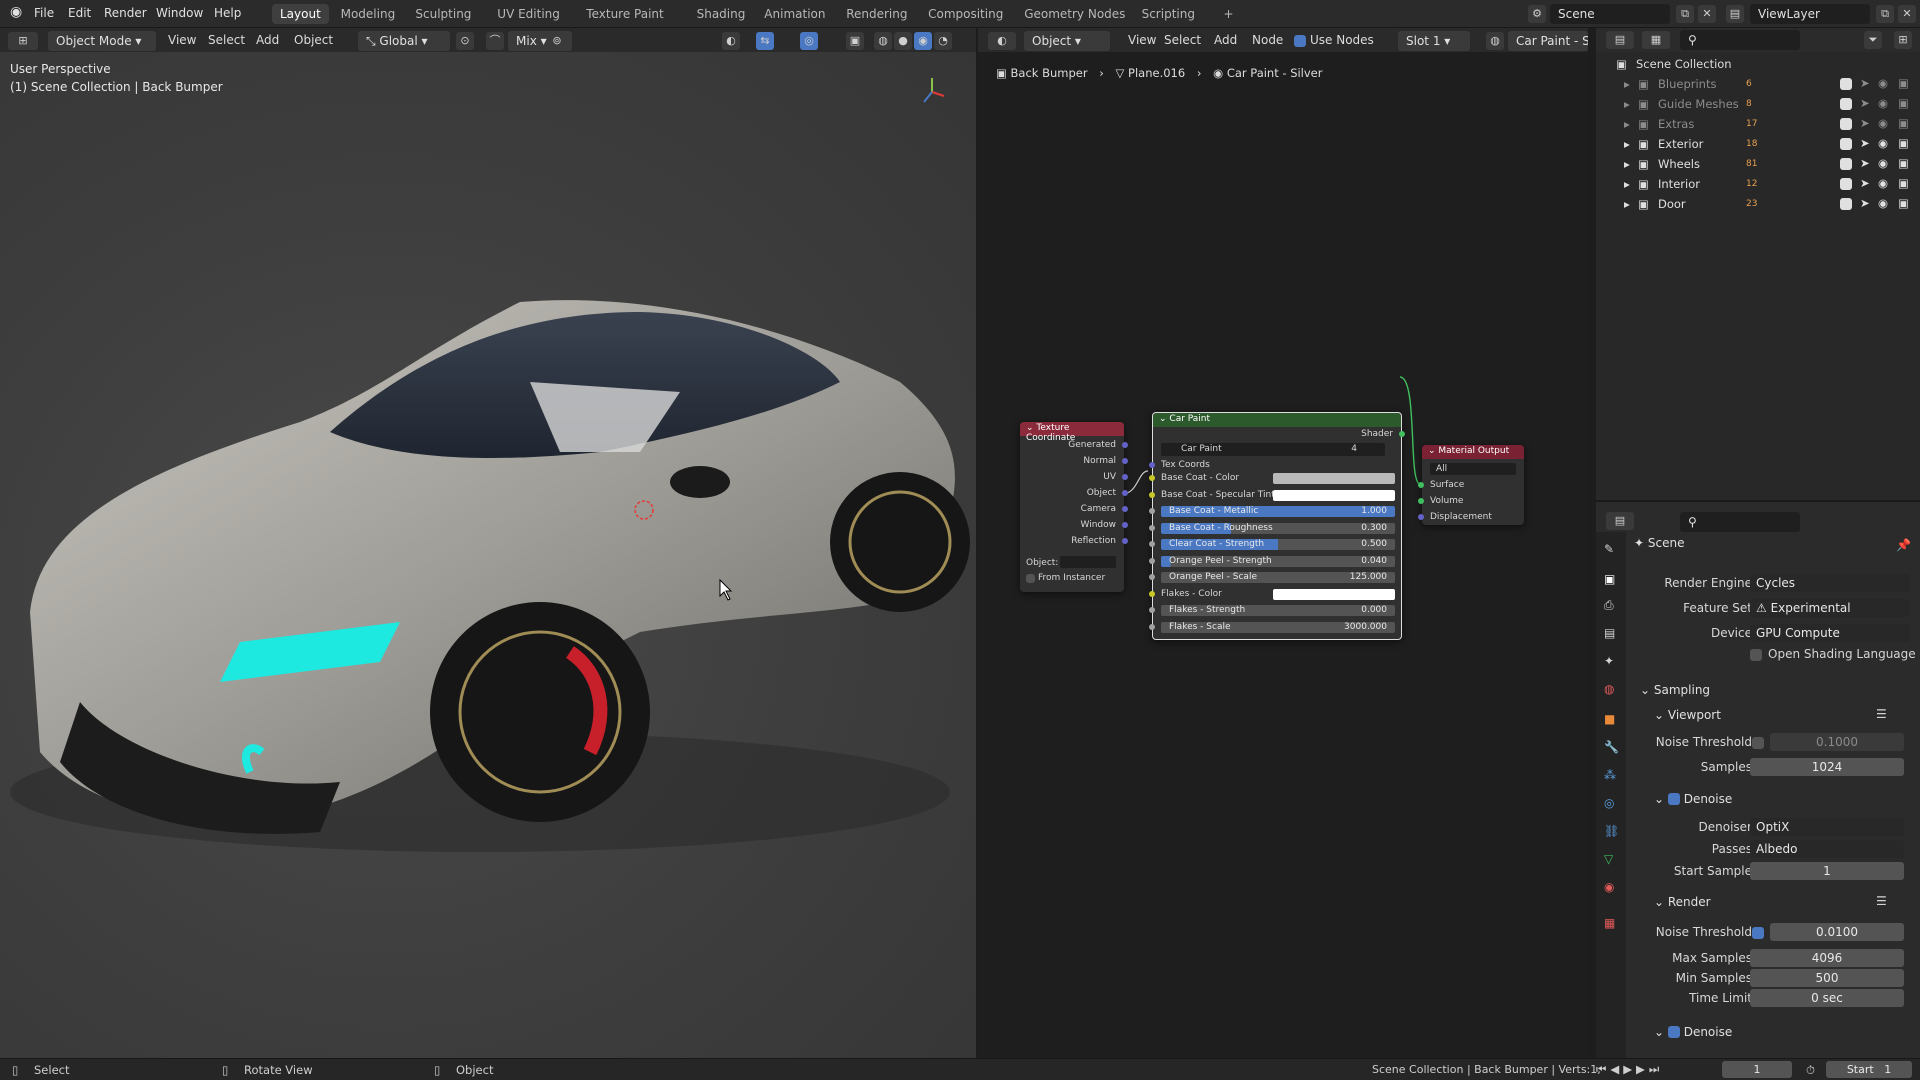  What do you see at coordinates (125, 13) in the screenshot?
I see `menu-render: Render` at bounding box center [125, 13].